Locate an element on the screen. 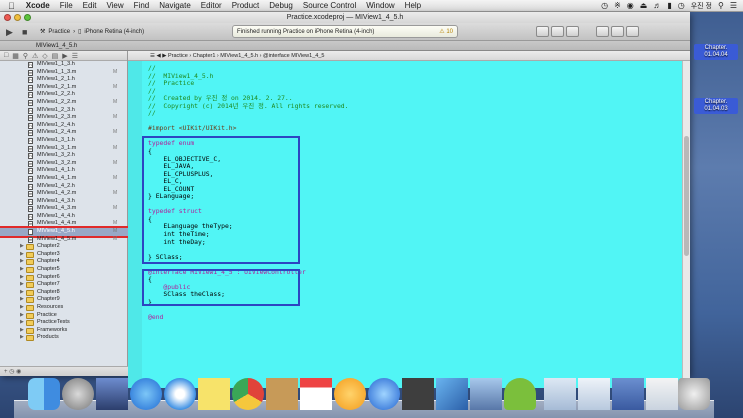  file-row: m MIView1_2_3.m M is located at coordinates (64, 118).